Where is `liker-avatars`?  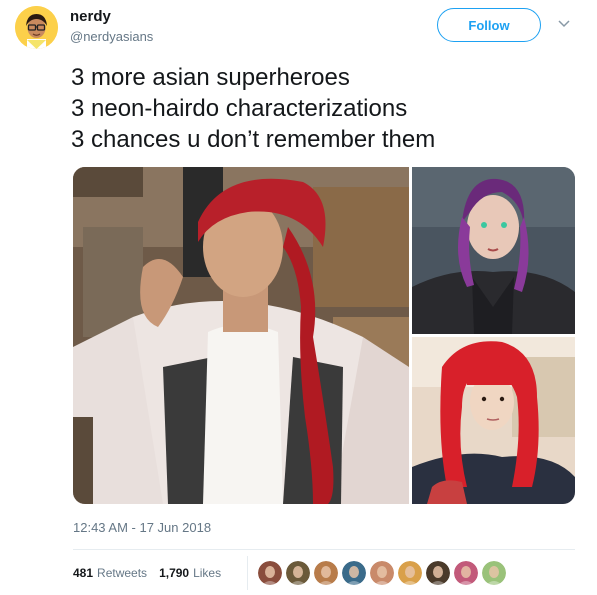 liker-avatars is located at coordinates (382, 573).